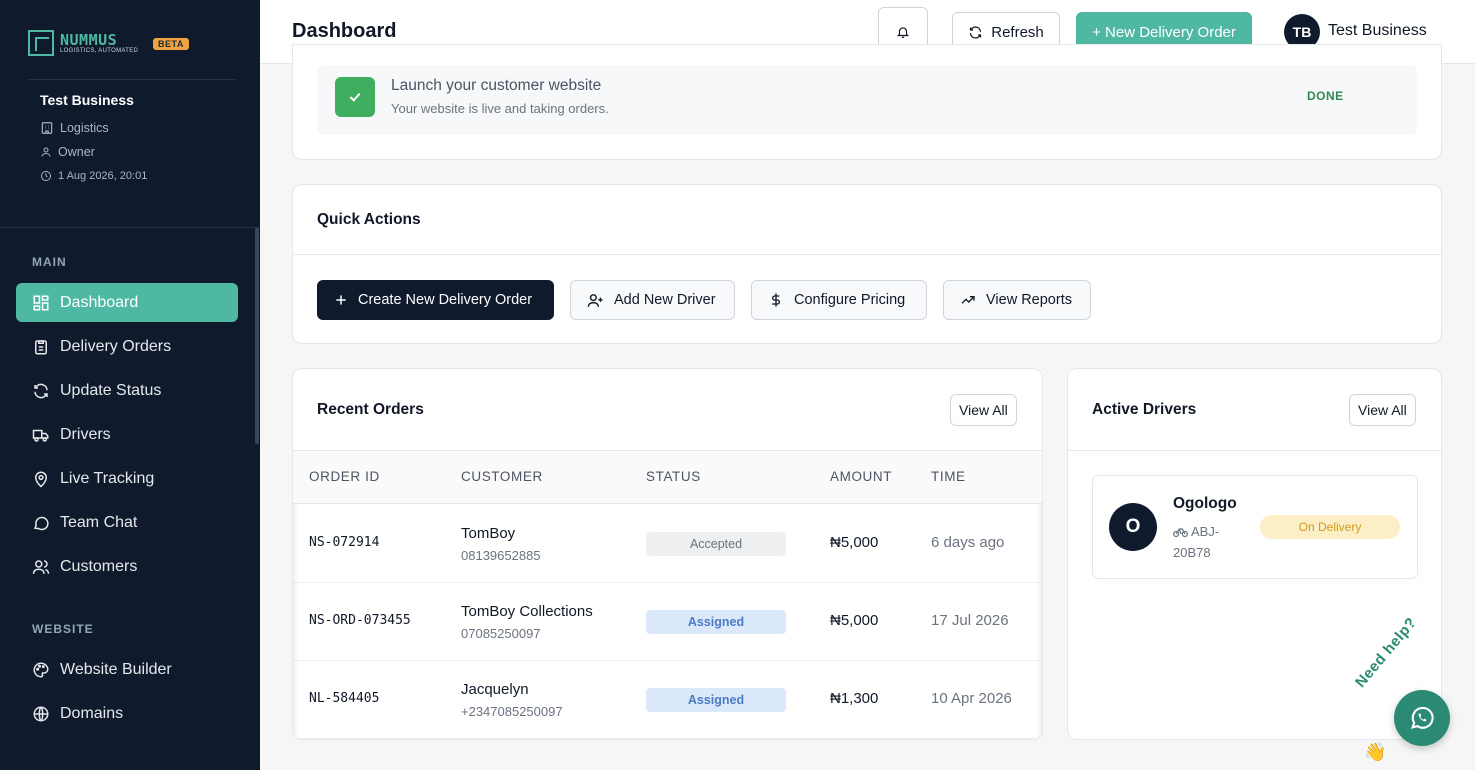 This screenshot has height=770, width=1475. I want to click on section-title: Active Drivers, so click(1144, 409).